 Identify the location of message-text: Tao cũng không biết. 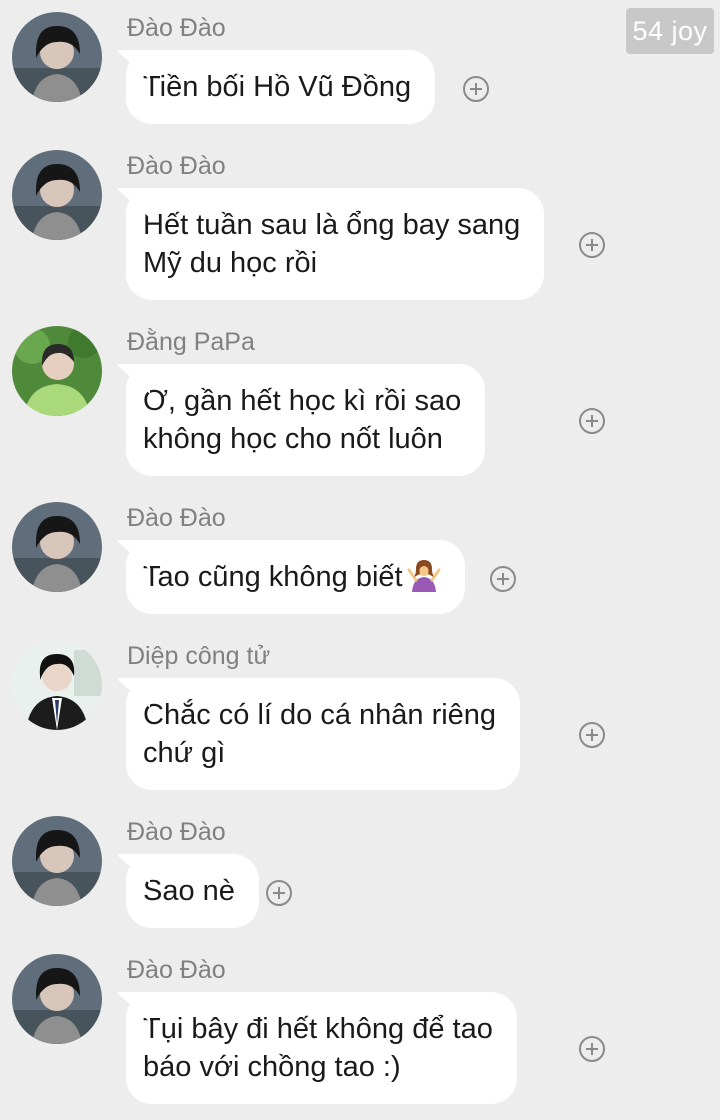
(273, 577).